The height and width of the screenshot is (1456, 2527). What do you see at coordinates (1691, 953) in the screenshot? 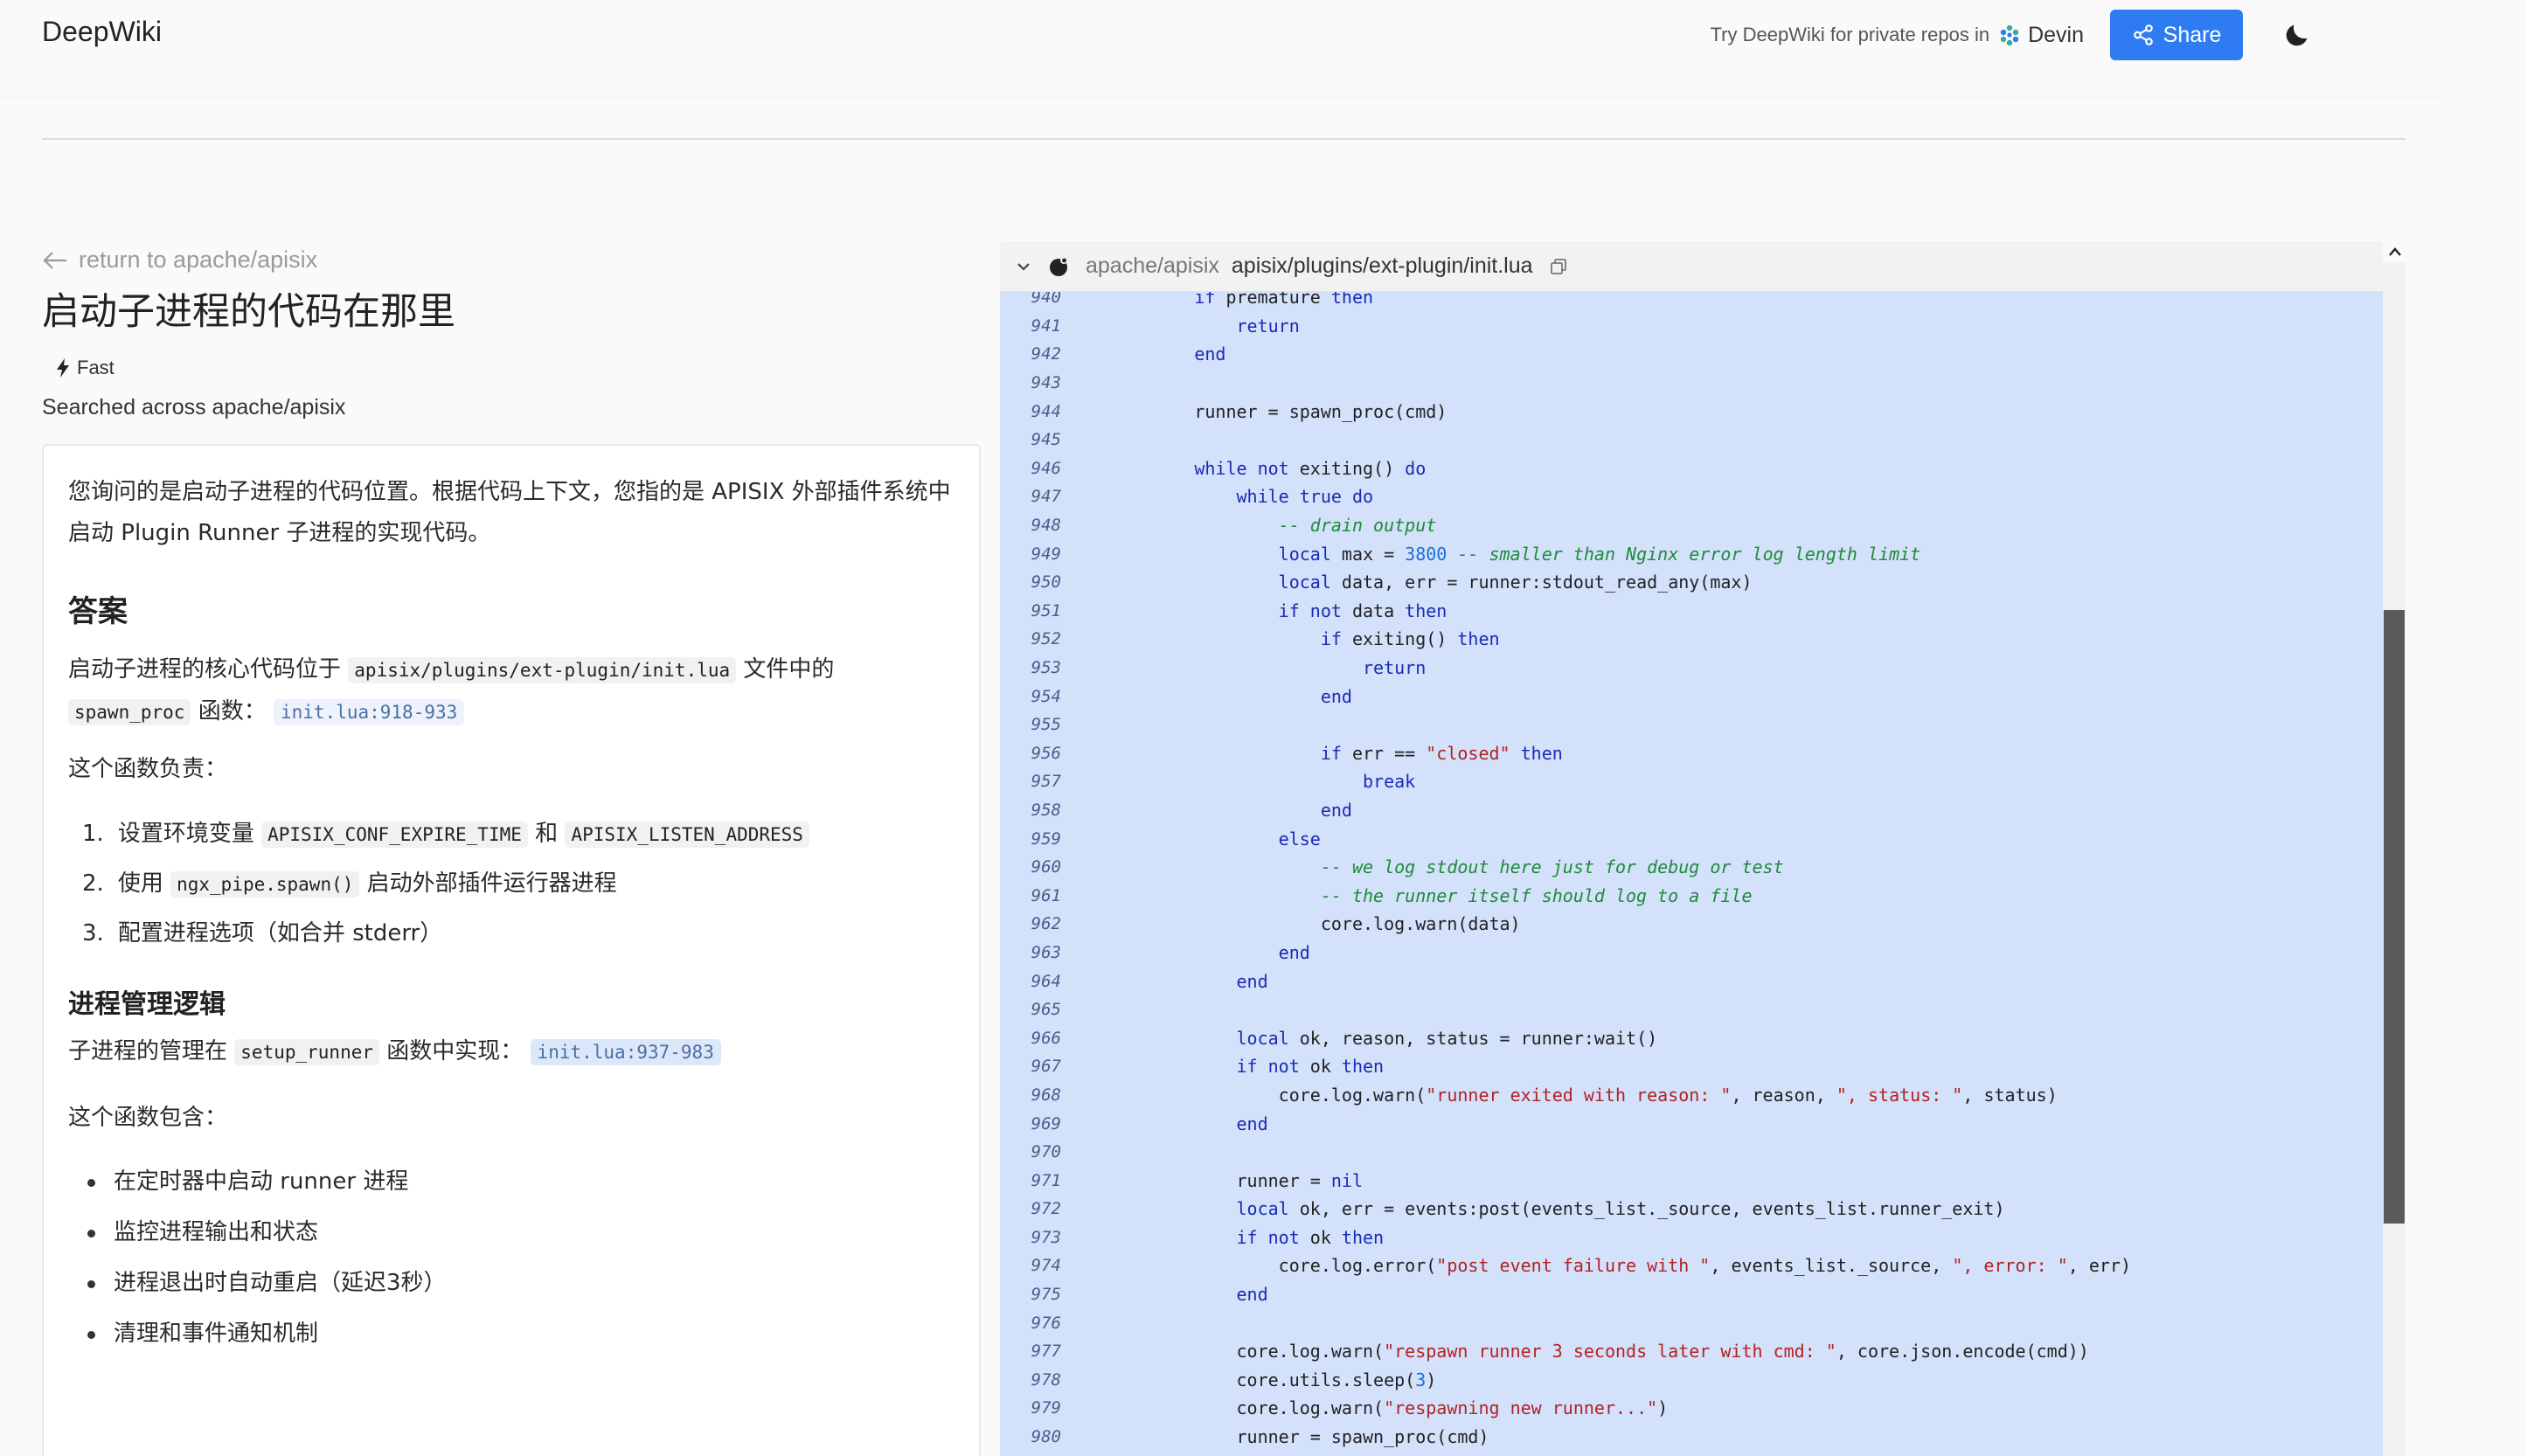
I see `code-line: 963 end` at bounding box center [1691, 953].